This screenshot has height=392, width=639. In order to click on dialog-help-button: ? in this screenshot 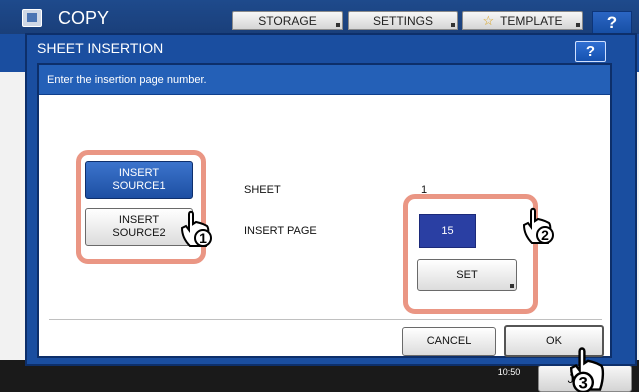, I will do `click(590, 51)`.